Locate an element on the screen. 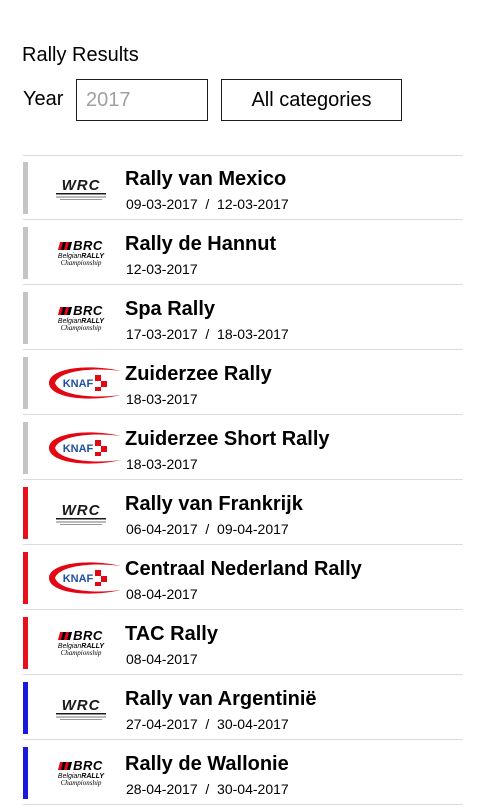  year-input is located at coordinates (142, 100).